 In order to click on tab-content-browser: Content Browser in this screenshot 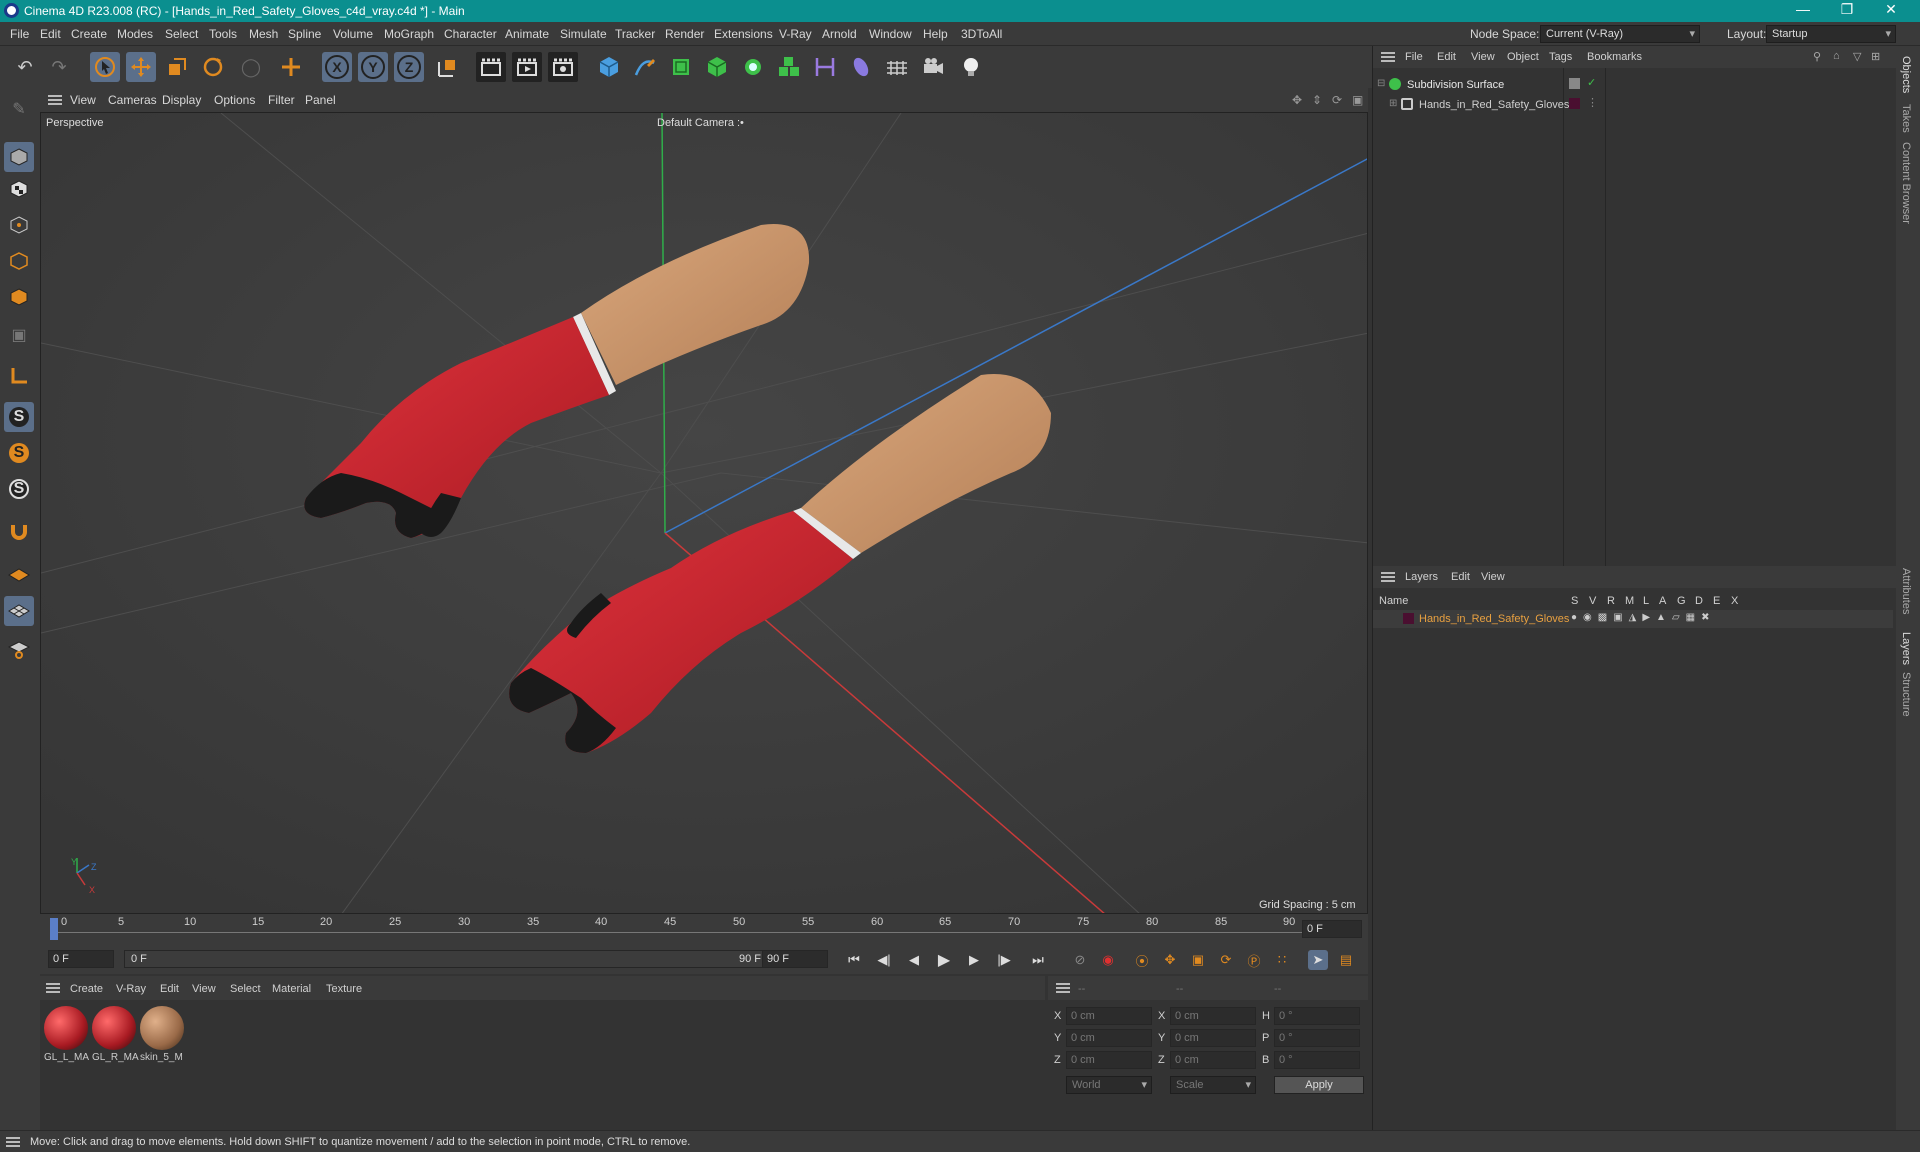, I will do `click(1906, 183)`.